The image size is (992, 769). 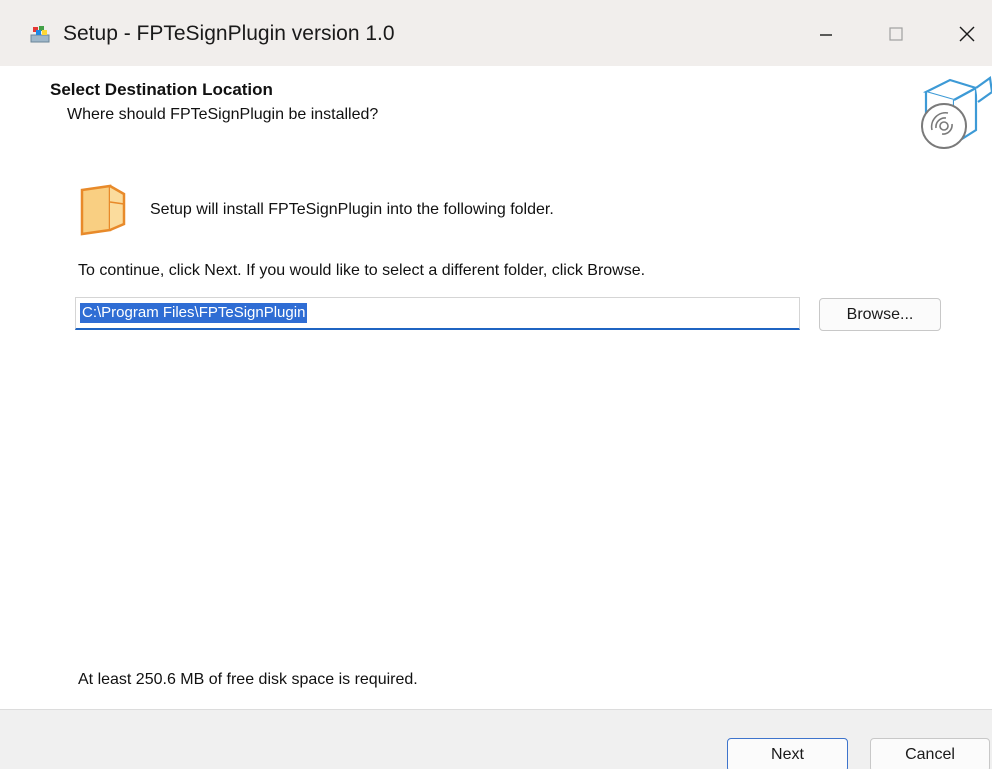 I want to click on page-title: Select Destination Location, so click(x=161, y=89).